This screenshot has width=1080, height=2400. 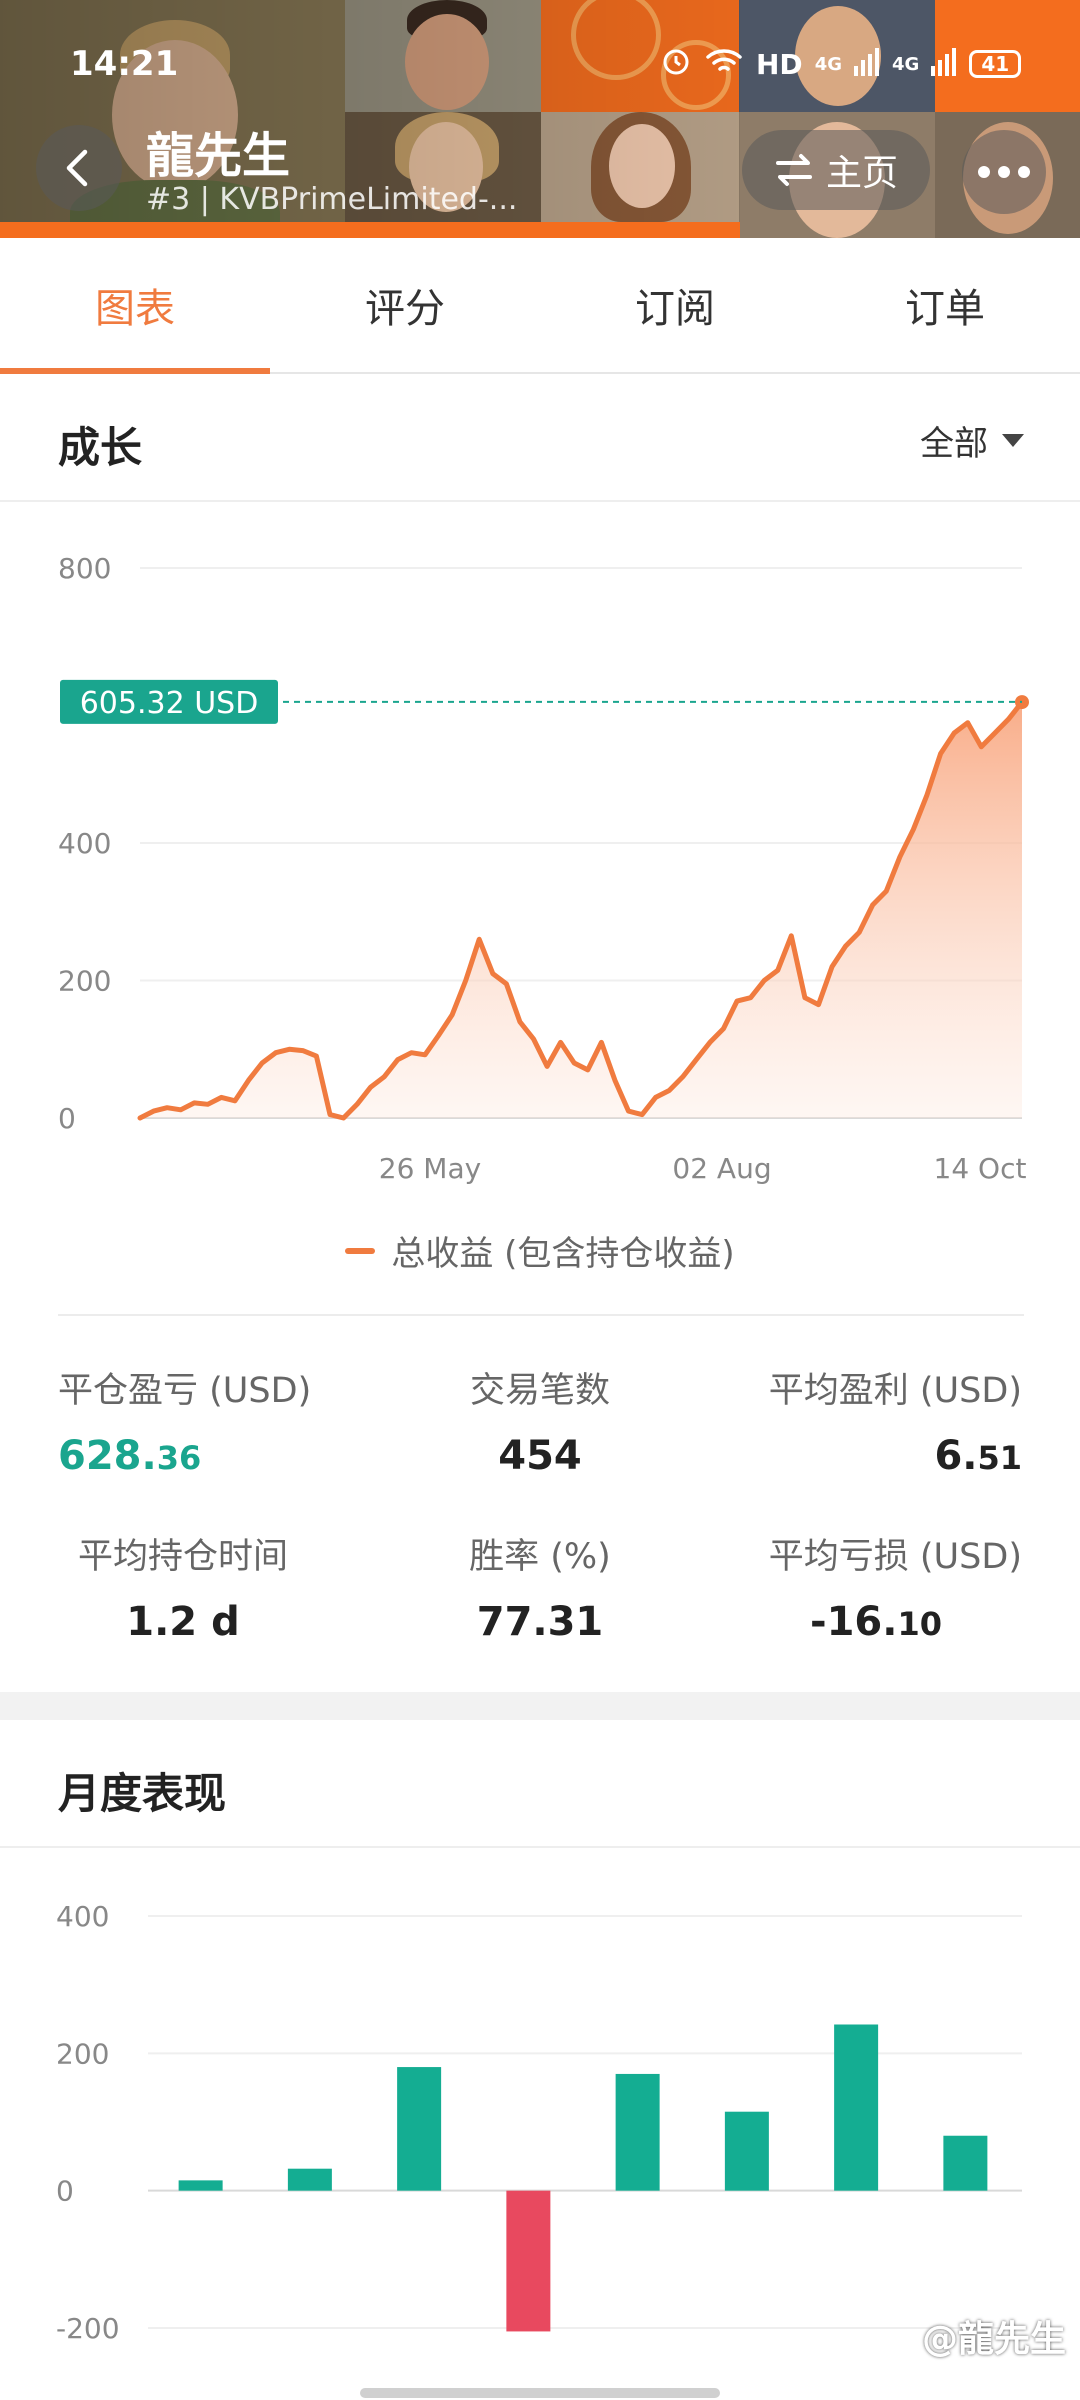 I want to click on home-button-label: 主页, so click(x=861, y=173).